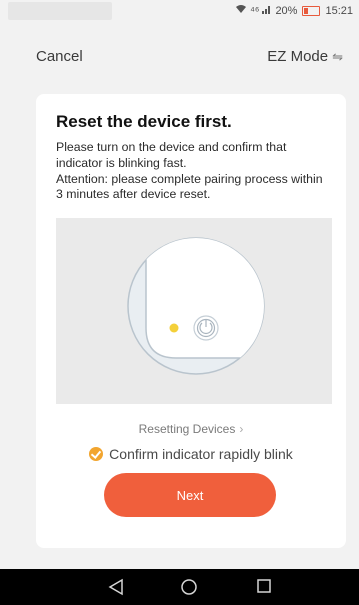  I want to click on home-icon, so click(189, 589).